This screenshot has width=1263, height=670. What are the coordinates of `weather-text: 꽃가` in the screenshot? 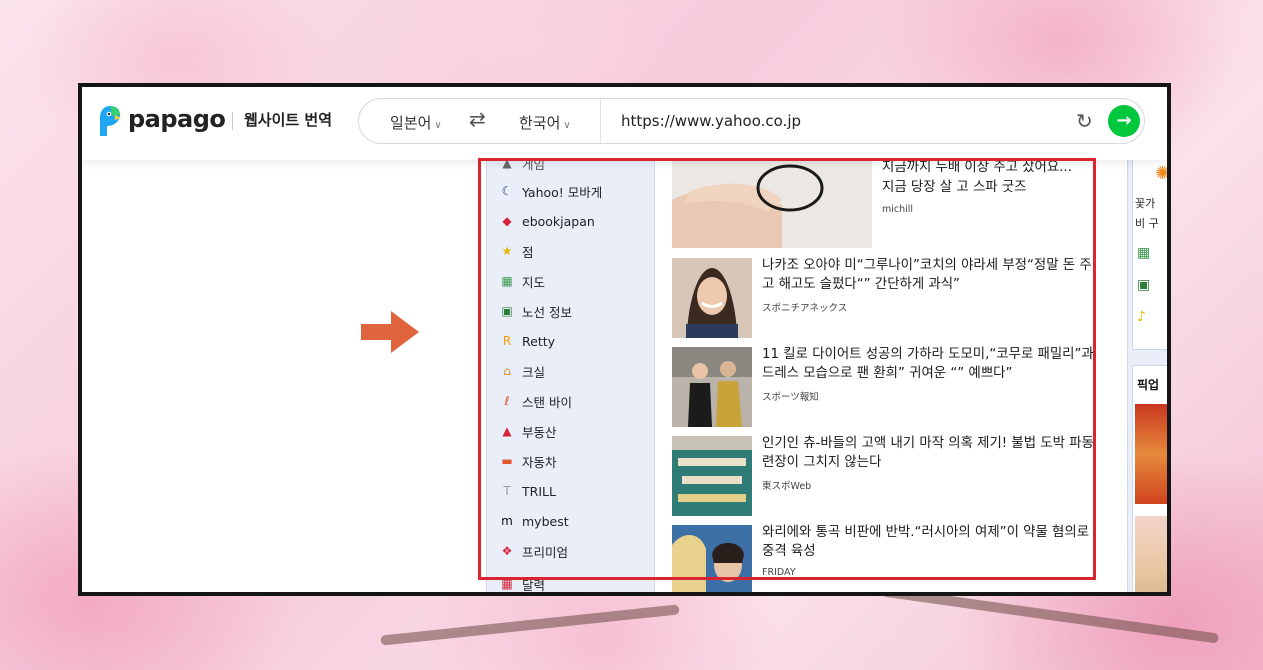 It's located at (1145, 203).